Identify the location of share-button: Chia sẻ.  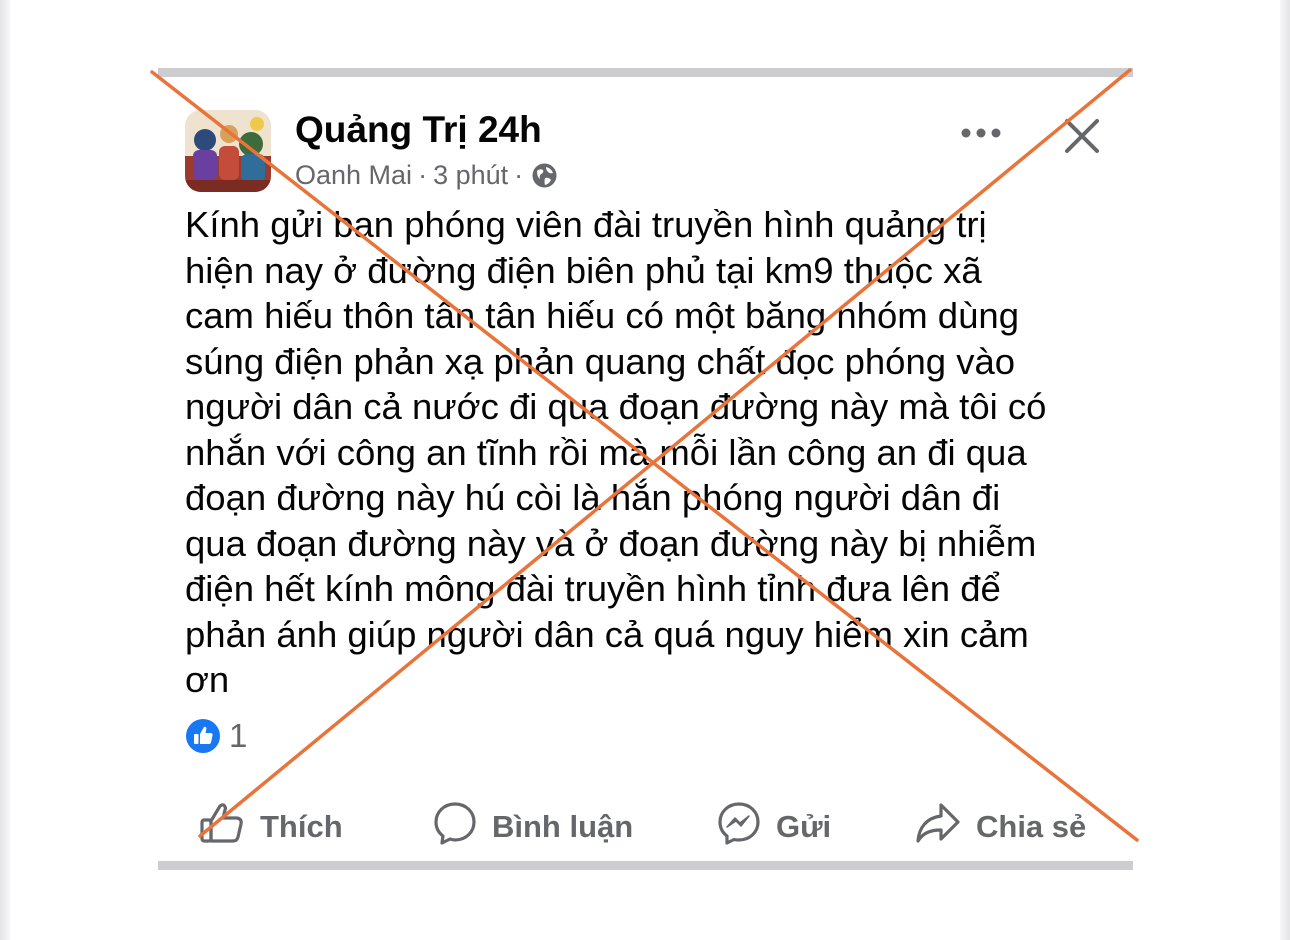
(1000, 827).